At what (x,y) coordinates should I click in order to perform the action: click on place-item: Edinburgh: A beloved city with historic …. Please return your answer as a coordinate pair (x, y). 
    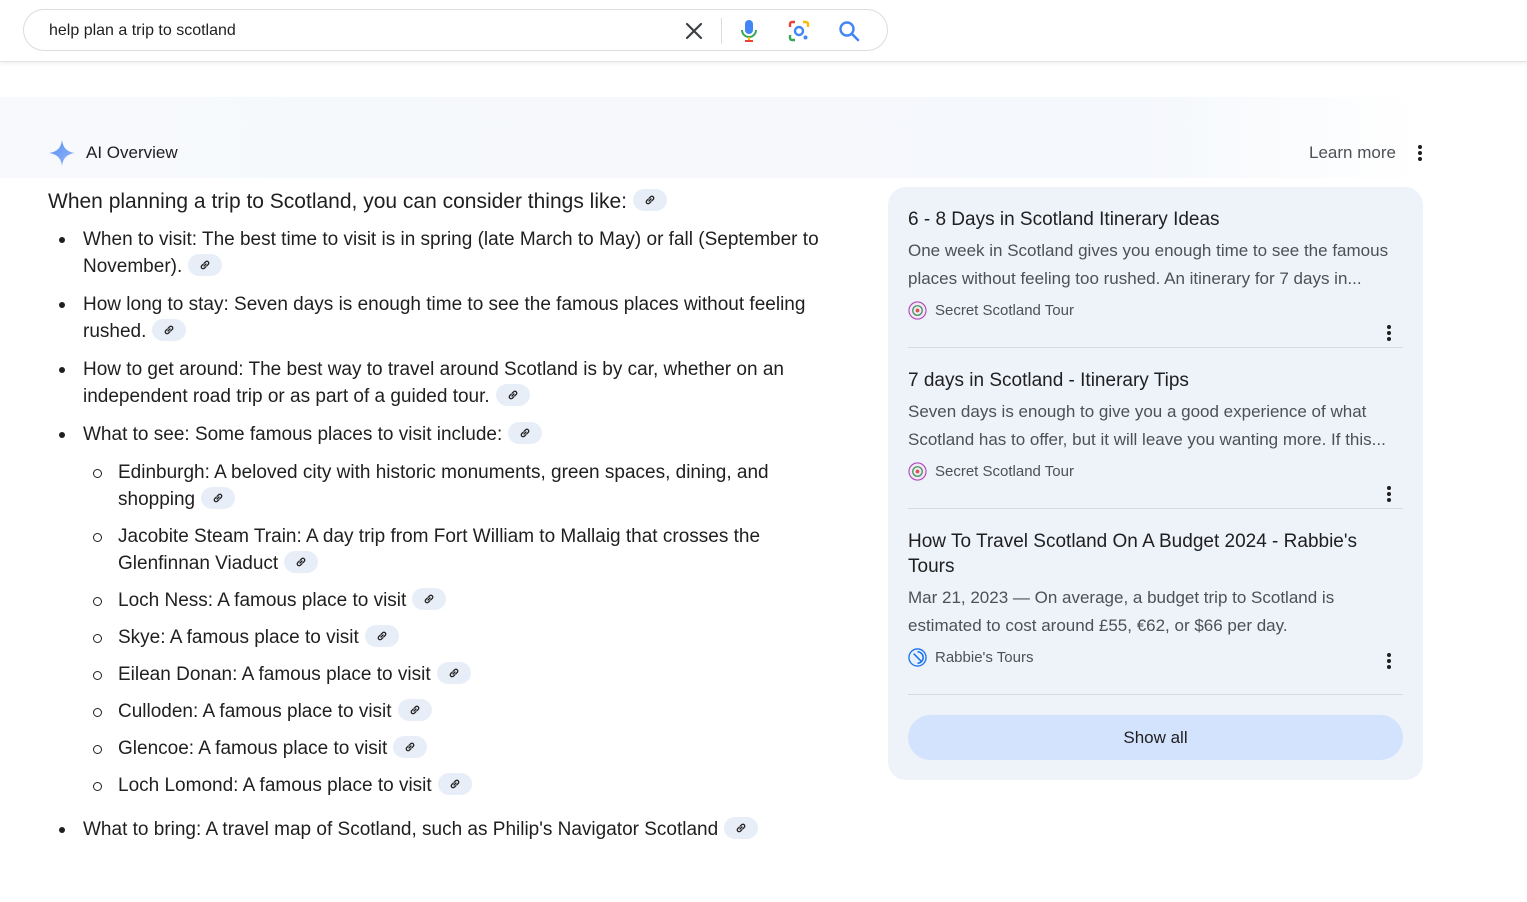
    Looking at the image, I should click on (465, 486).